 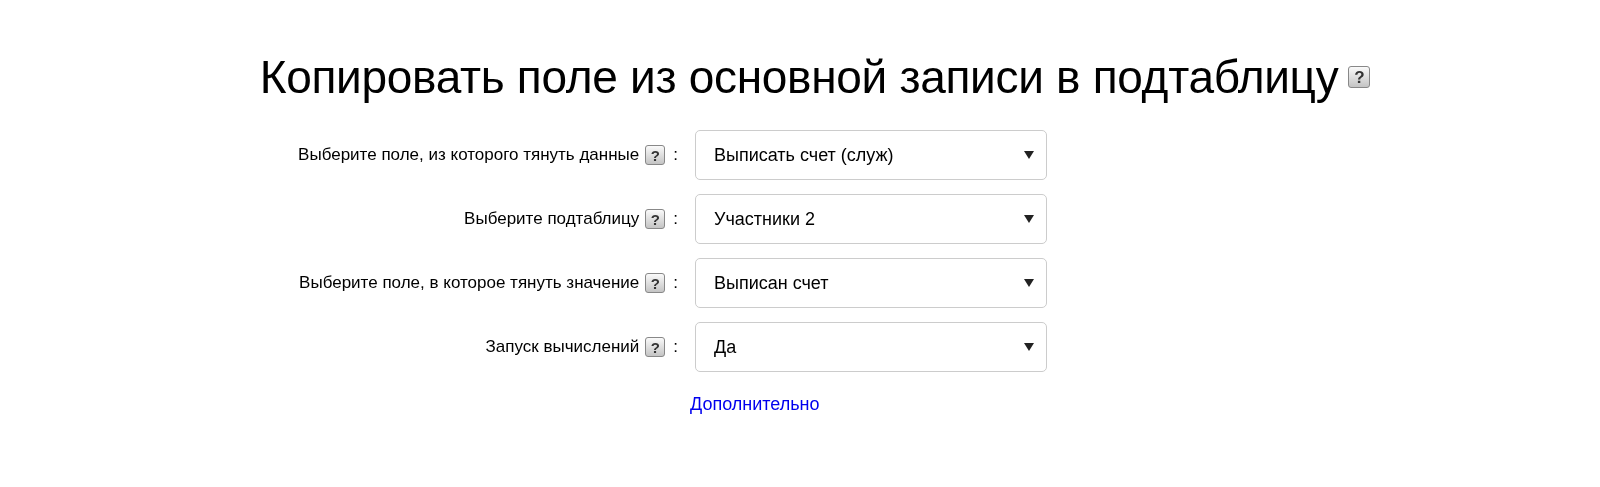 What do you see at coordinates (552, 219) in the screenshot?
I see `field-label: Выберите подтаблицу` at bounding box center [552, 219].